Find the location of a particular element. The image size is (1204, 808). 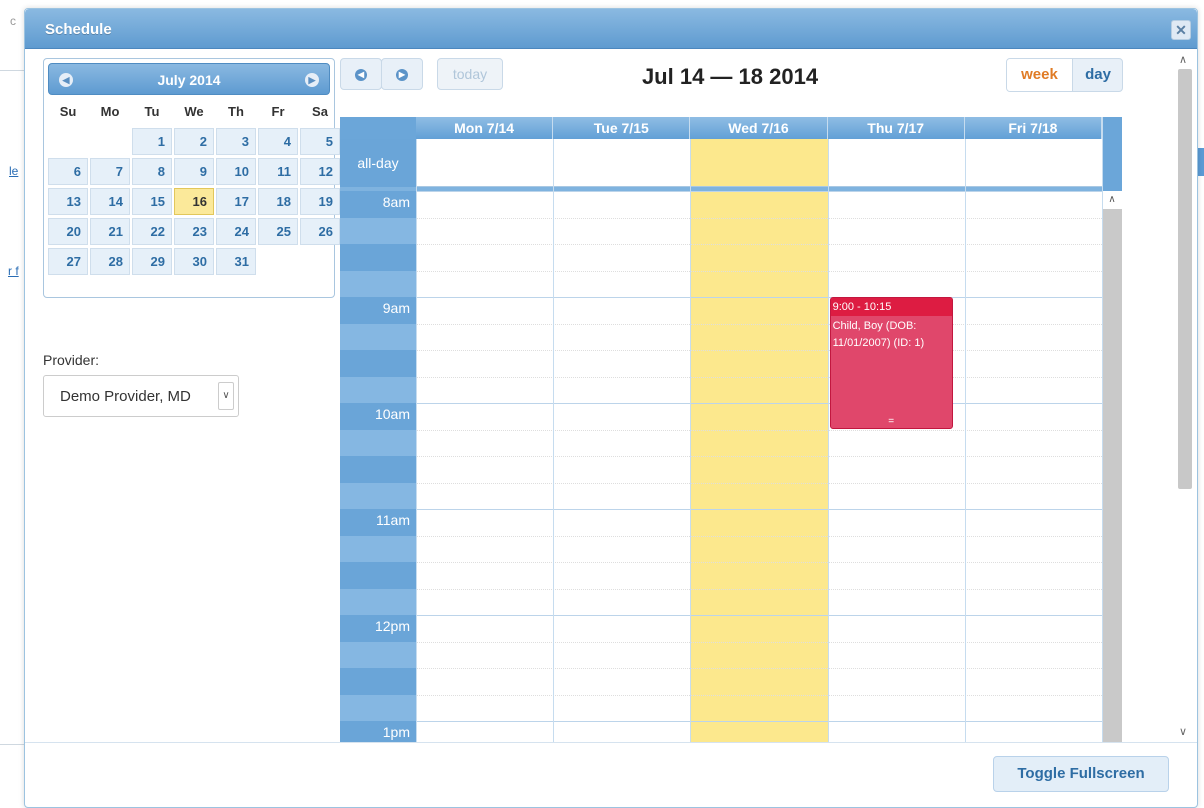

next-week-button: ▶ is located at coordinates (402, 74).